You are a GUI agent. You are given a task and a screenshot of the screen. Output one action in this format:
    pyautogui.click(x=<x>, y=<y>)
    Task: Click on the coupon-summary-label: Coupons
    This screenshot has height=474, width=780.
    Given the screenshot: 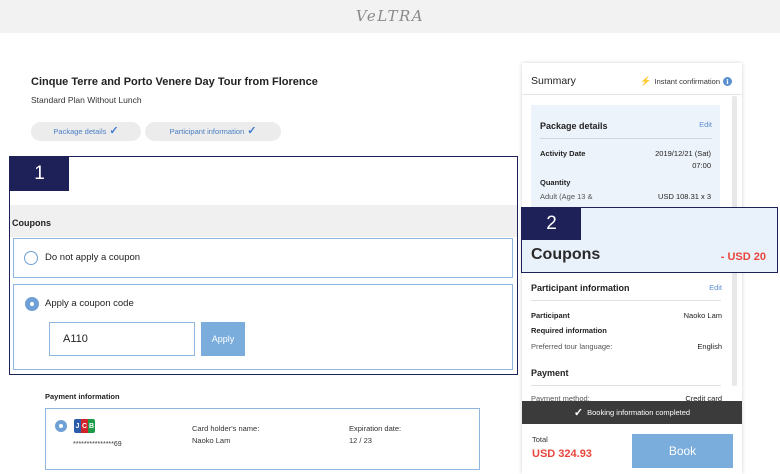 What is the action you would take?
    pyautogui.click(x=566, y=254)
    